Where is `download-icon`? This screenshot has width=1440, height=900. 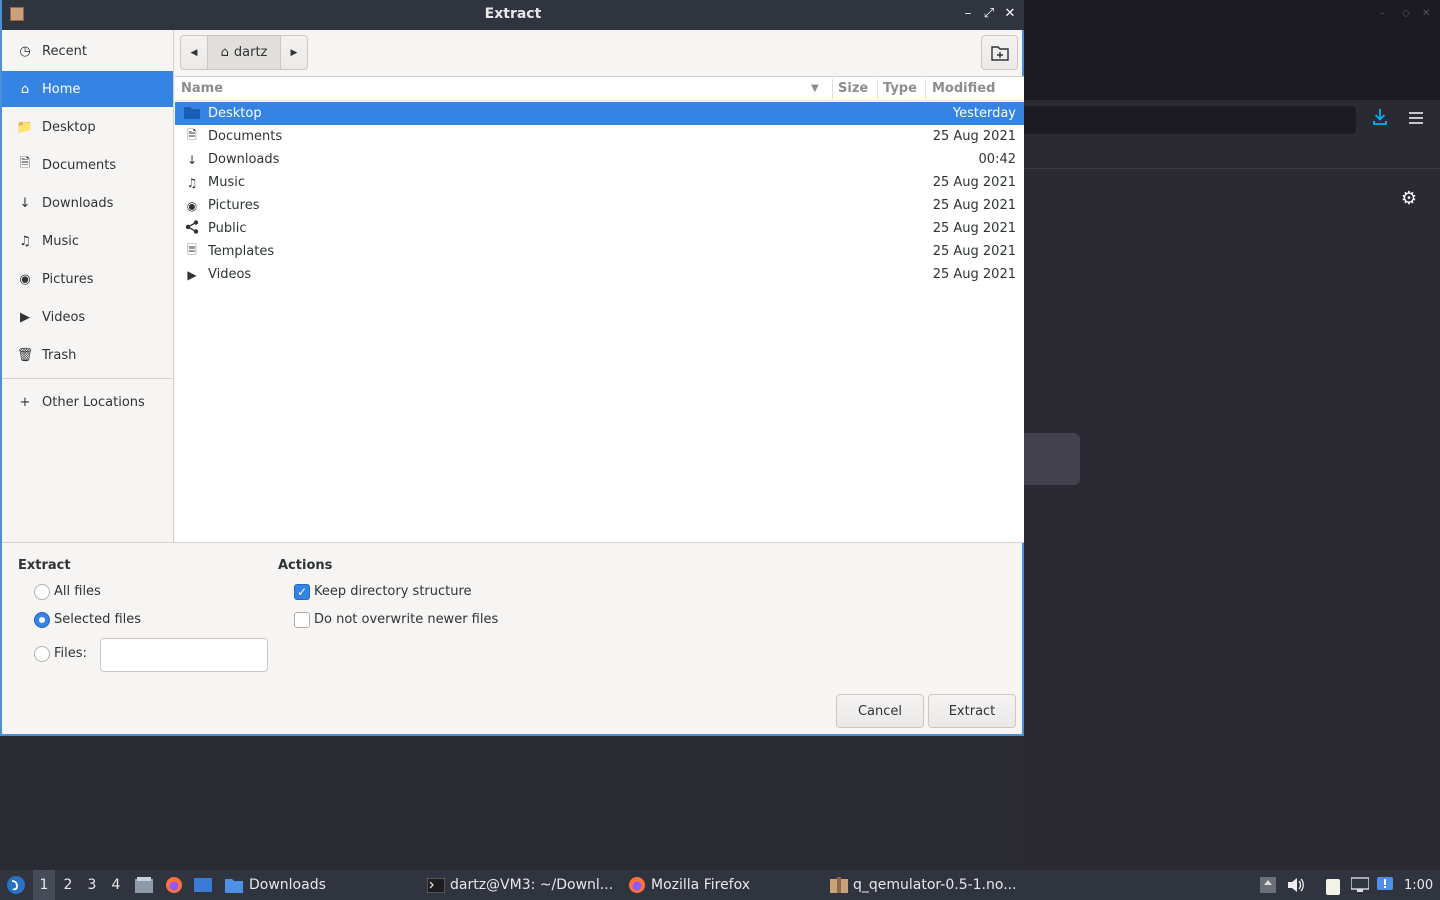 download-icon is located at coordinates (1380, 119).